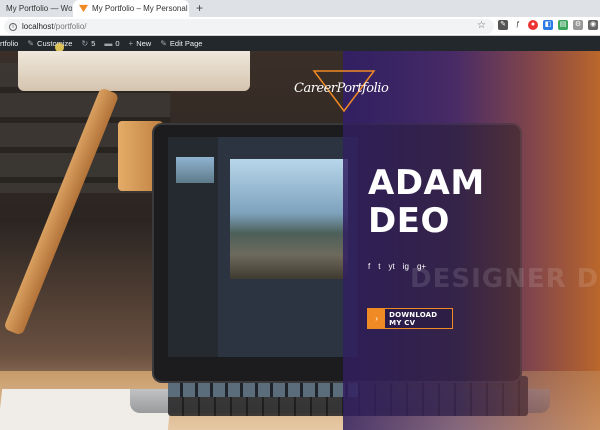 The image size is (600, 430). I want to click on editor-photo, so click(289, 219).